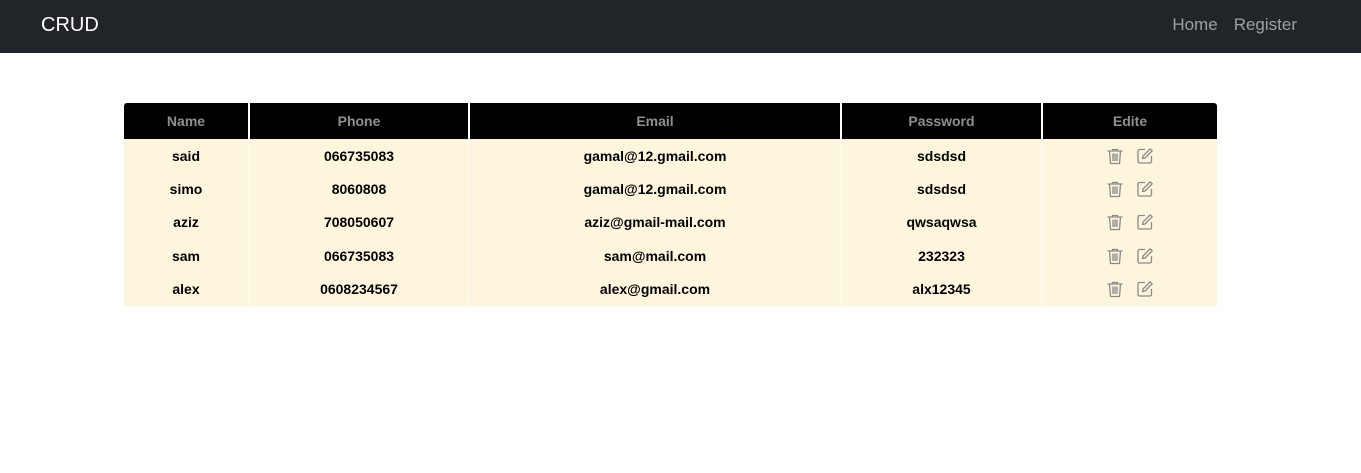 The height and width of the screenshot is (473, 1361). I want to click on cell-phone: 0608234567, so click(360, 289).